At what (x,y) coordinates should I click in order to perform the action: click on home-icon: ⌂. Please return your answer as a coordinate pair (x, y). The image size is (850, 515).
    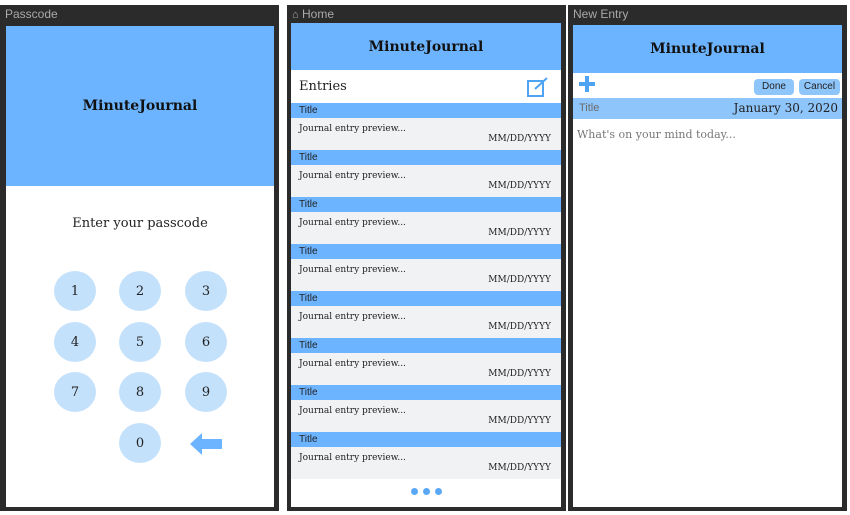
    Looking at the image, I should click on (295, 15).